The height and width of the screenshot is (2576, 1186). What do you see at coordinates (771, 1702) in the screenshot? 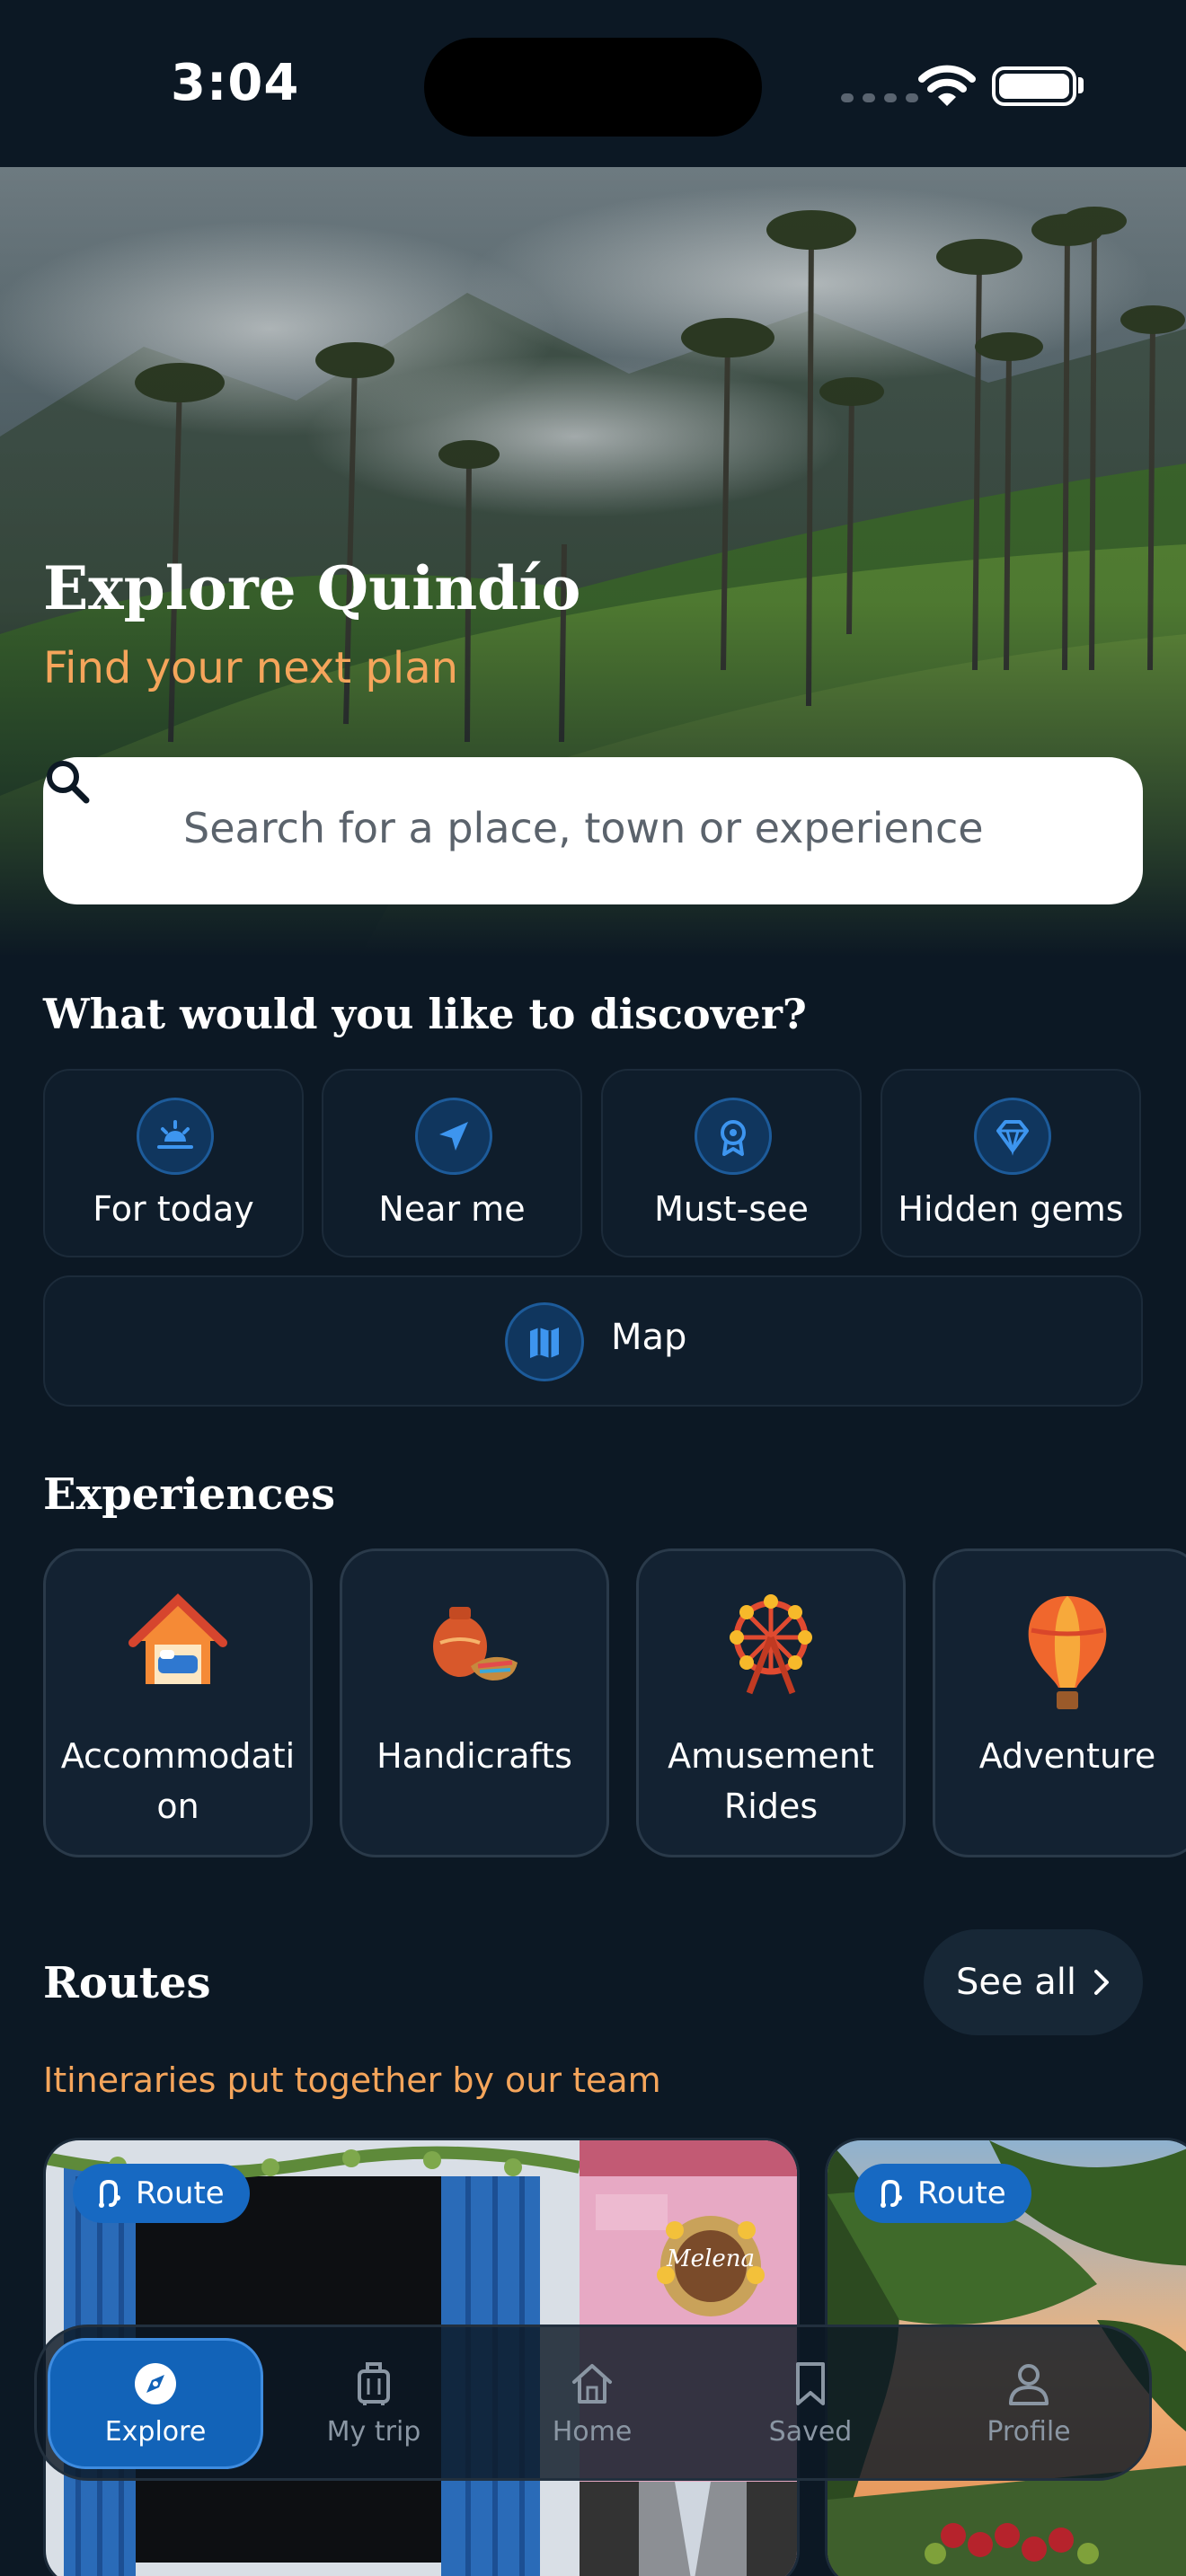
I see `experience-amusement-rides: Amusement Rides` at bounding box center [771, 1702].